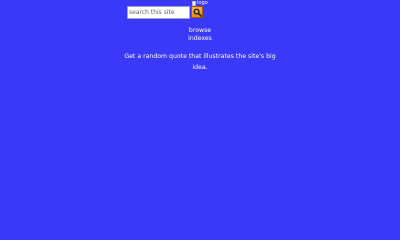  Describe the element at coordinates (200, 31) in the screenshot. I see `browse-link: browse` at that location.